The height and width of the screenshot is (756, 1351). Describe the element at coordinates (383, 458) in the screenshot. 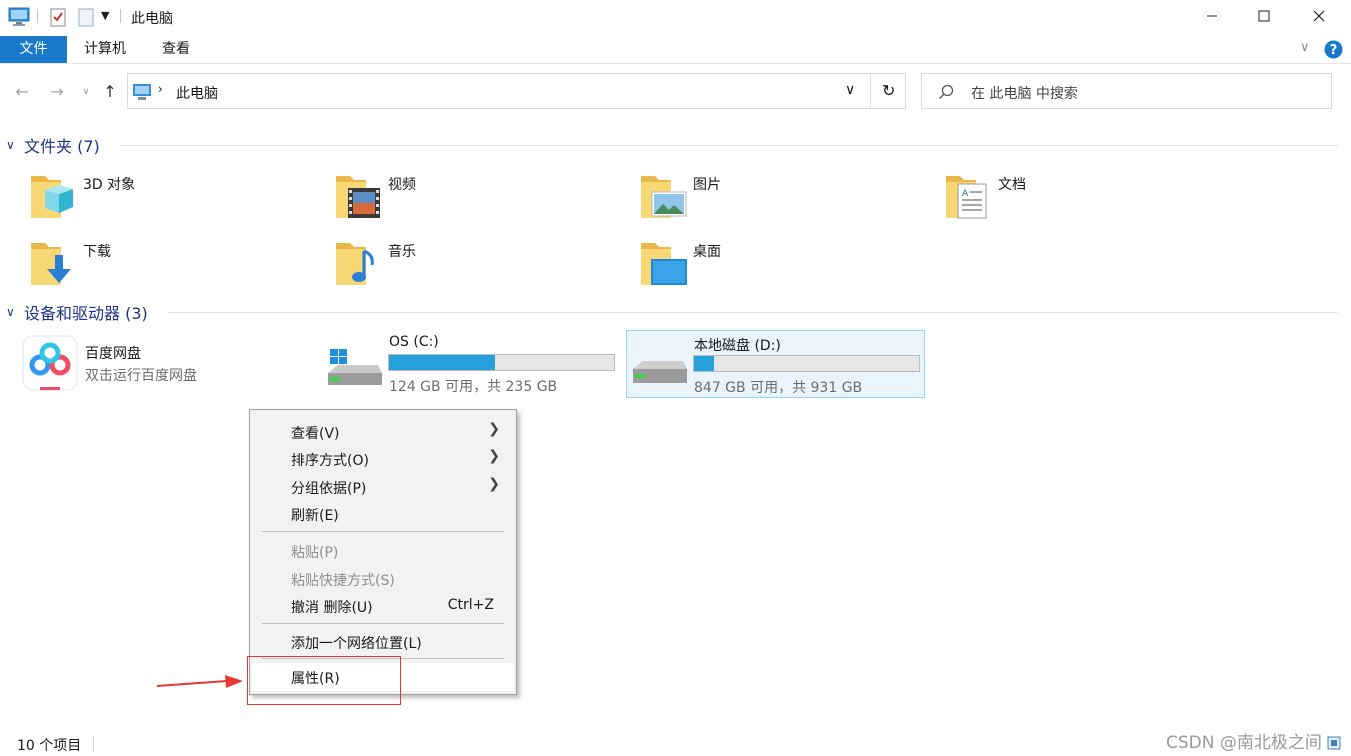

I see `menu-item-sort: 排序方式(O) ❯` at that location.